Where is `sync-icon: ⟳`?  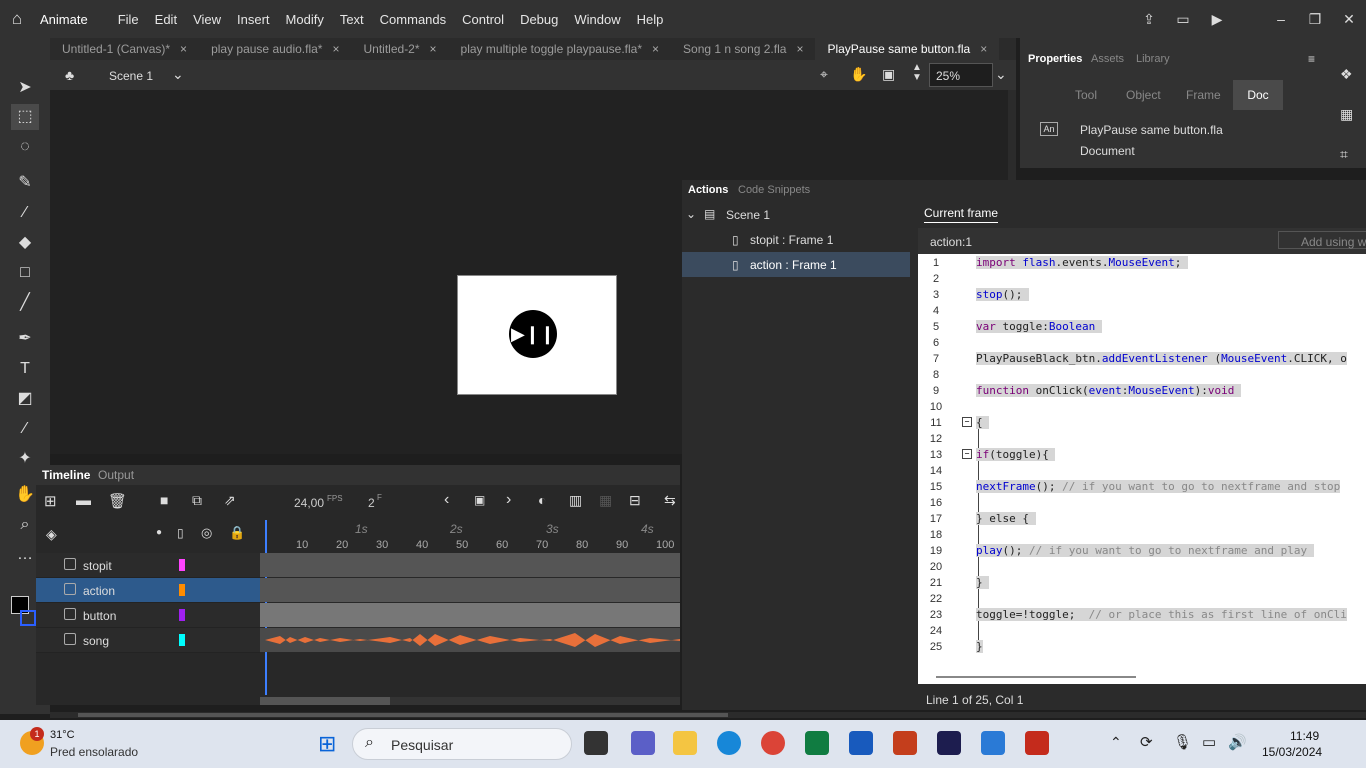
sync-icon: ⟳ is located at coordinates (1146, 742).